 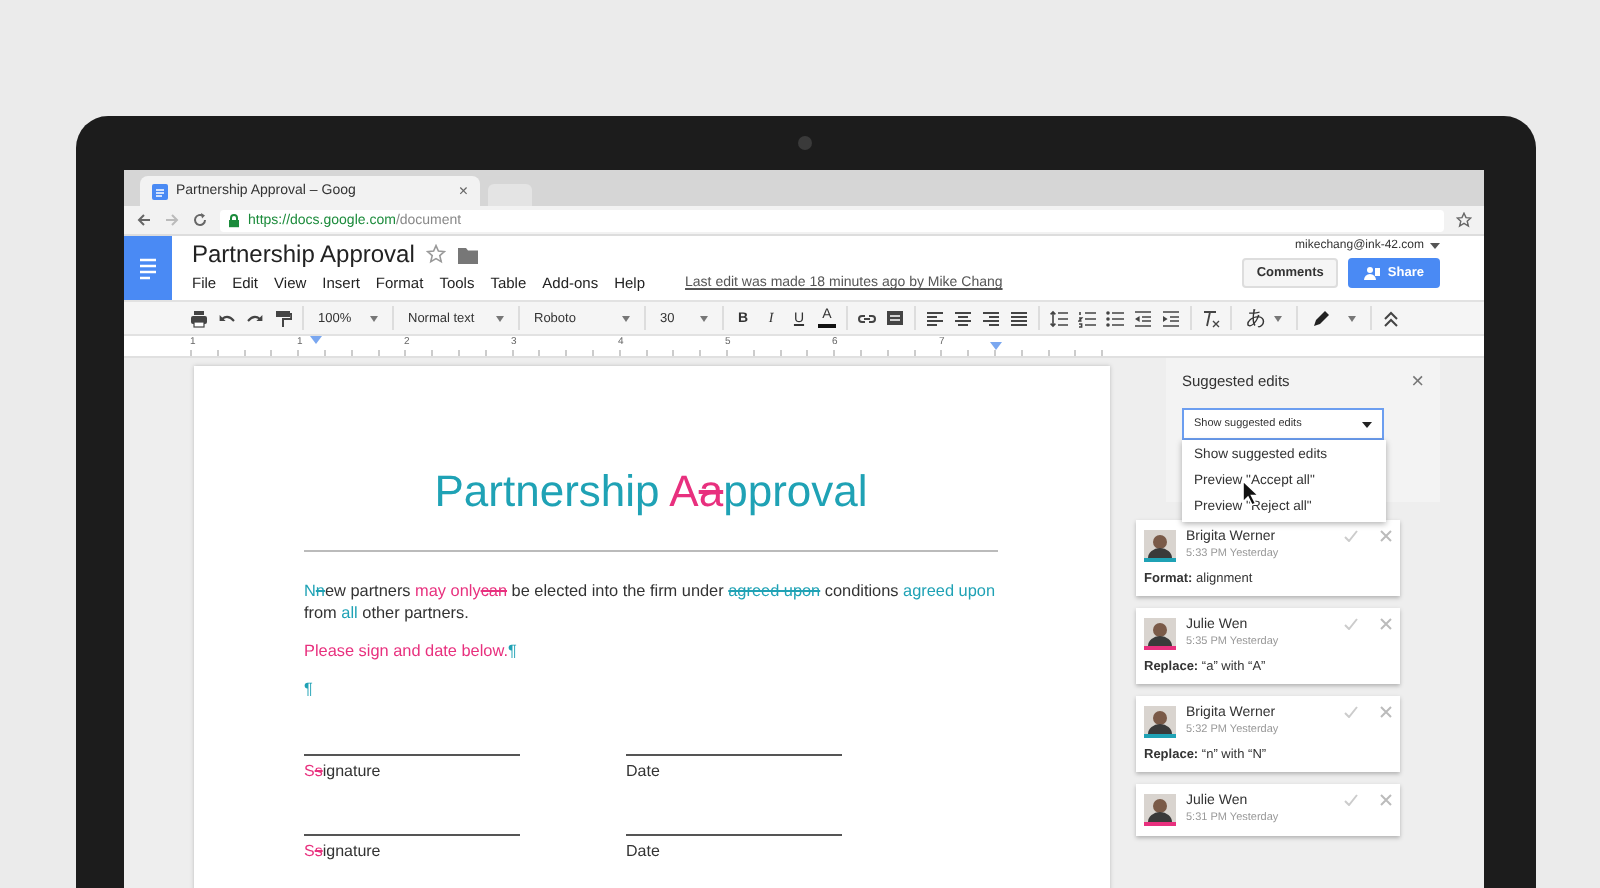 I want to click on document-title: Partnership Approval, so click(x=303, y=254).